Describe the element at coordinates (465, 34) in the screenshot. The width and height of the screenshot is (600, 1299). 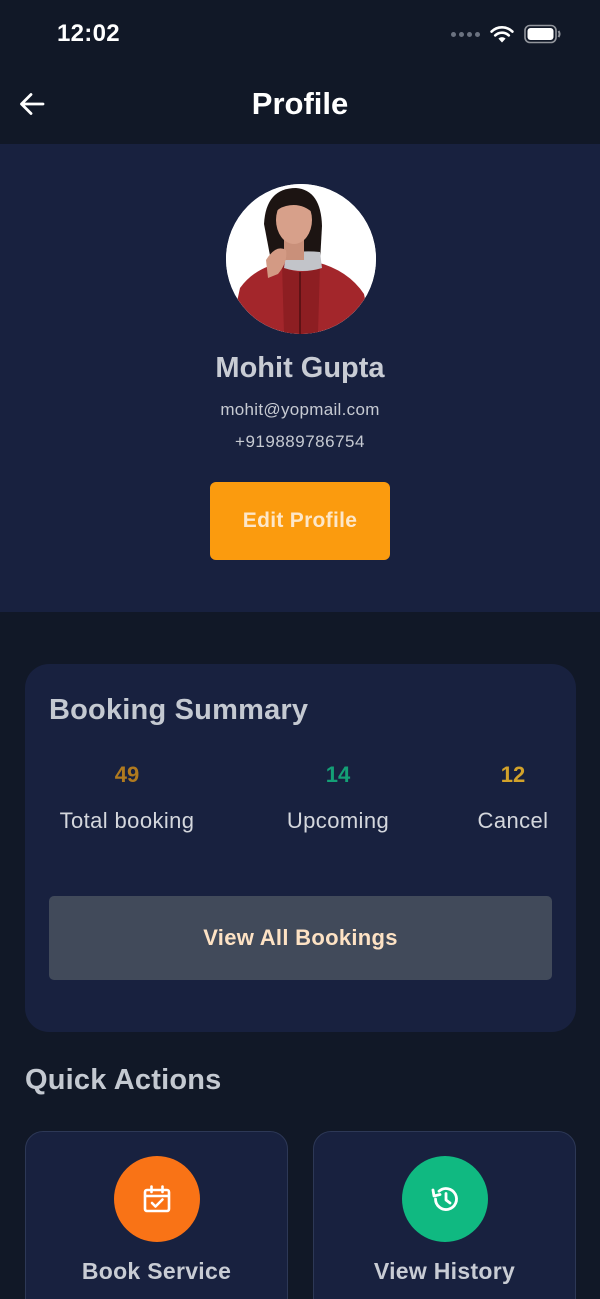
I see `signal-dots-icon` at that location.